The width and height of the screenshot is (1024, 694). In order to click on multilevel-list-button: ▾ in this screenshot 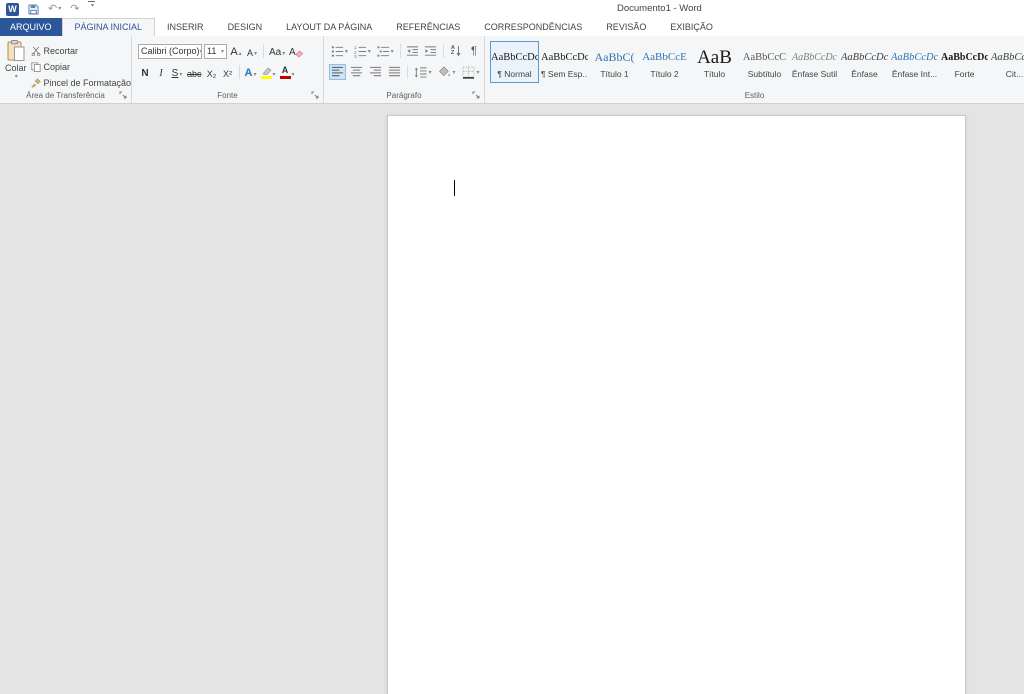, I will do `click(385, 51)`.